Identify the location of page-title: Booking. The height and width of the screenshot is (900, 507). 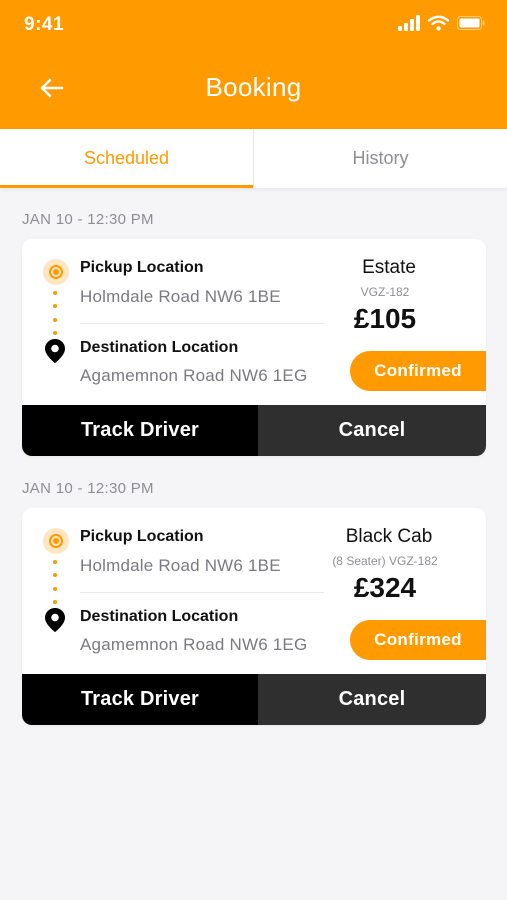
(253, 87).